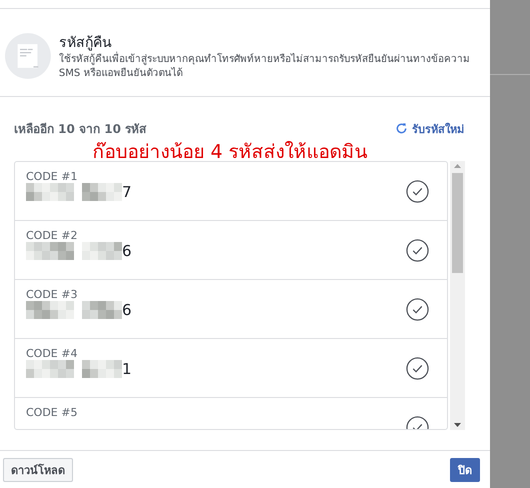 The height and width of the screenshot is (488, 530). Describe the element at coordinates (52, 176) in the screenshot. I see `code-label: CODE #1` at that location.